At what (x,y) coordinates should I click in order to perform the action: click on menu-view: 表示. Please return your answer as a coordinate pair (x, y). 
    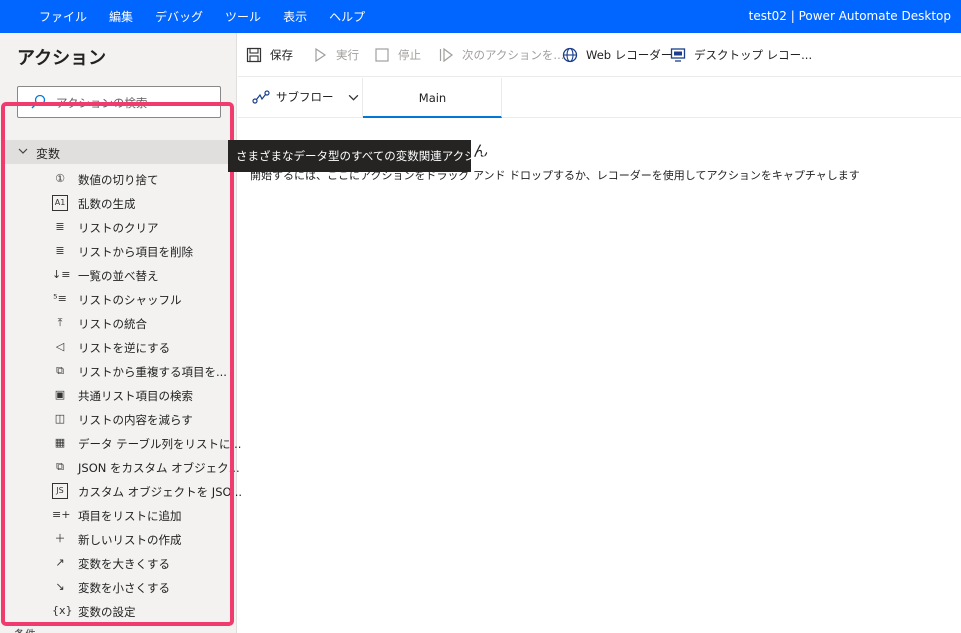
    Looking at the image, I should click on (295, 16).